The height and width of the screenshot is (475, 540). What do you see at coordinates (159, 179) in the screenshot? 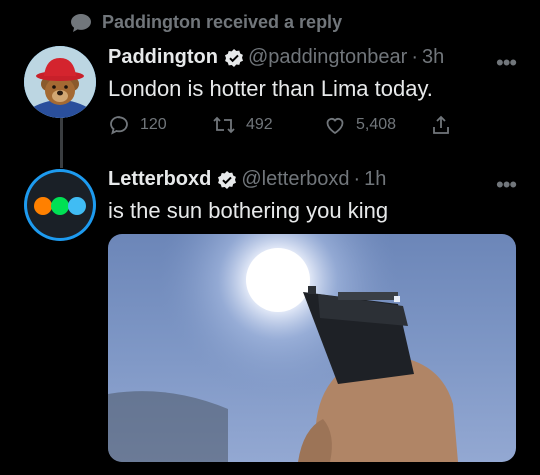
I see `tweet2-author-name: Letterboxd` at bounding box center [159, 179].